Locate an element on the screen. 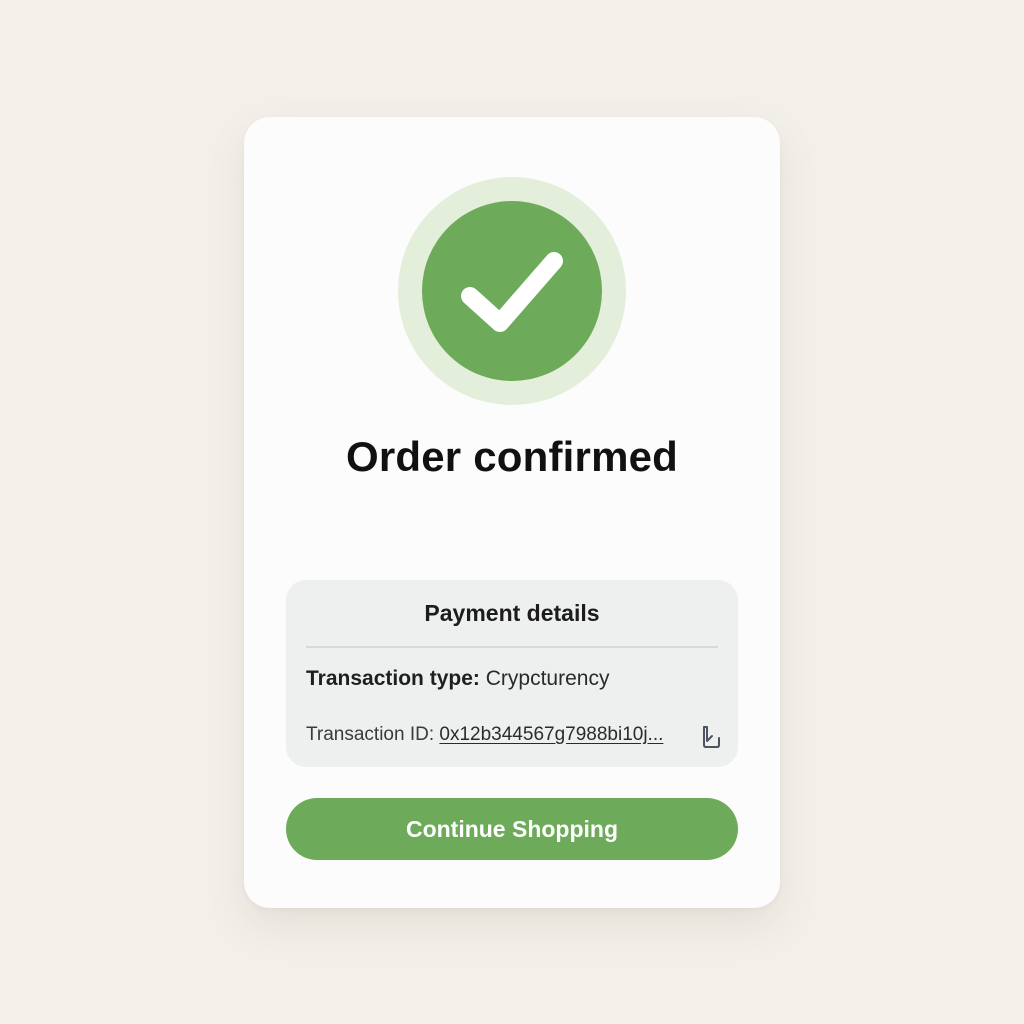  divider is located at coordinates (512, 647).